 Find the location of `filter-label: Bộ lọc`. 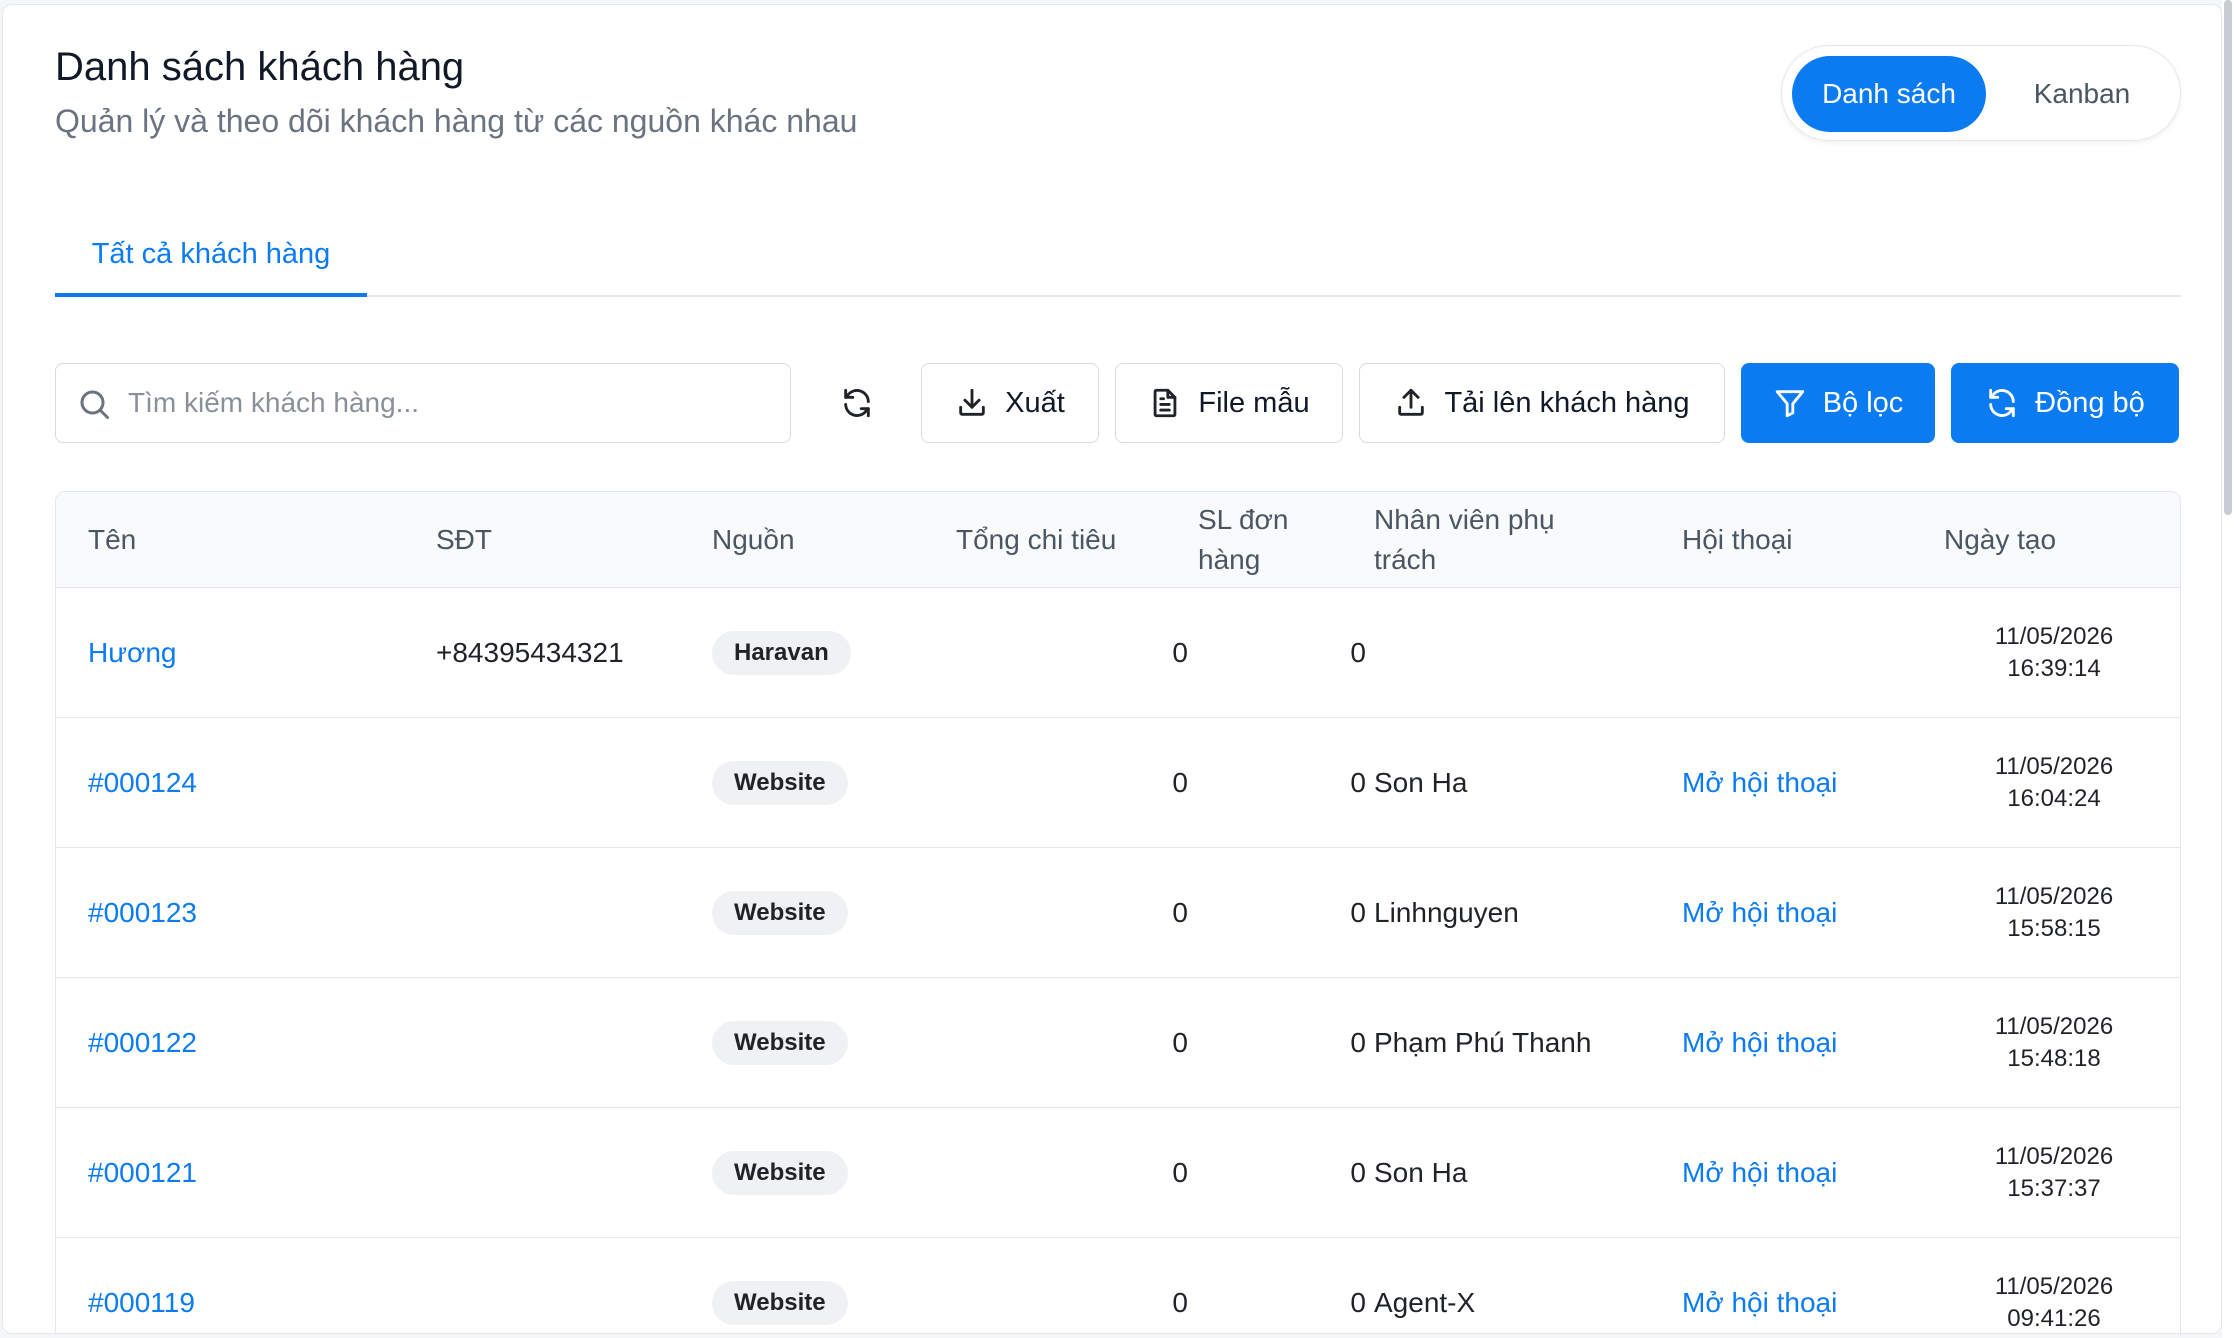

filter-label: Bộ lọc is located at coordinates (1863, 402).